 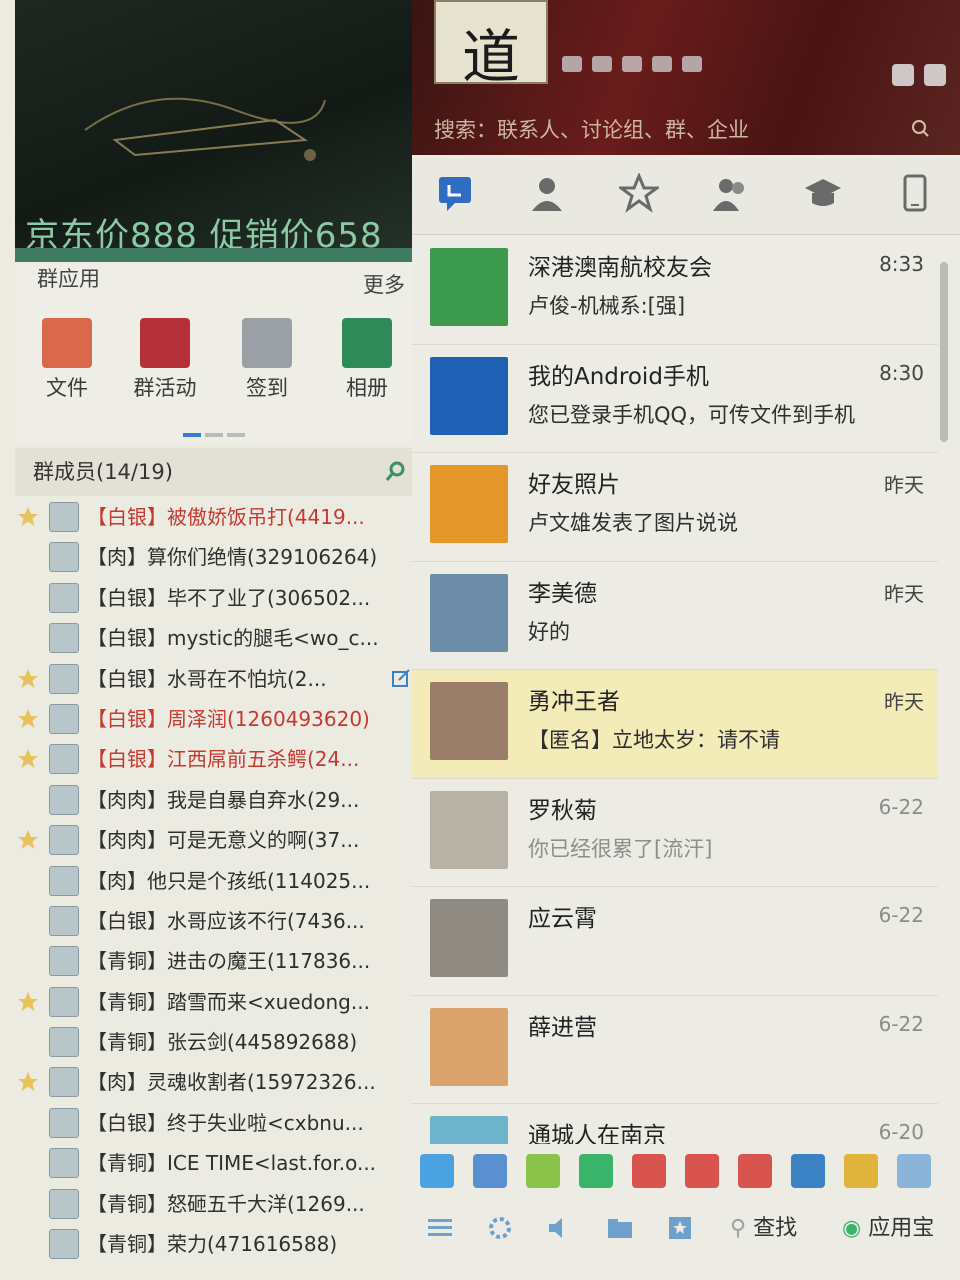 I want to click on grid-icon, so click(x=914, y=1171).